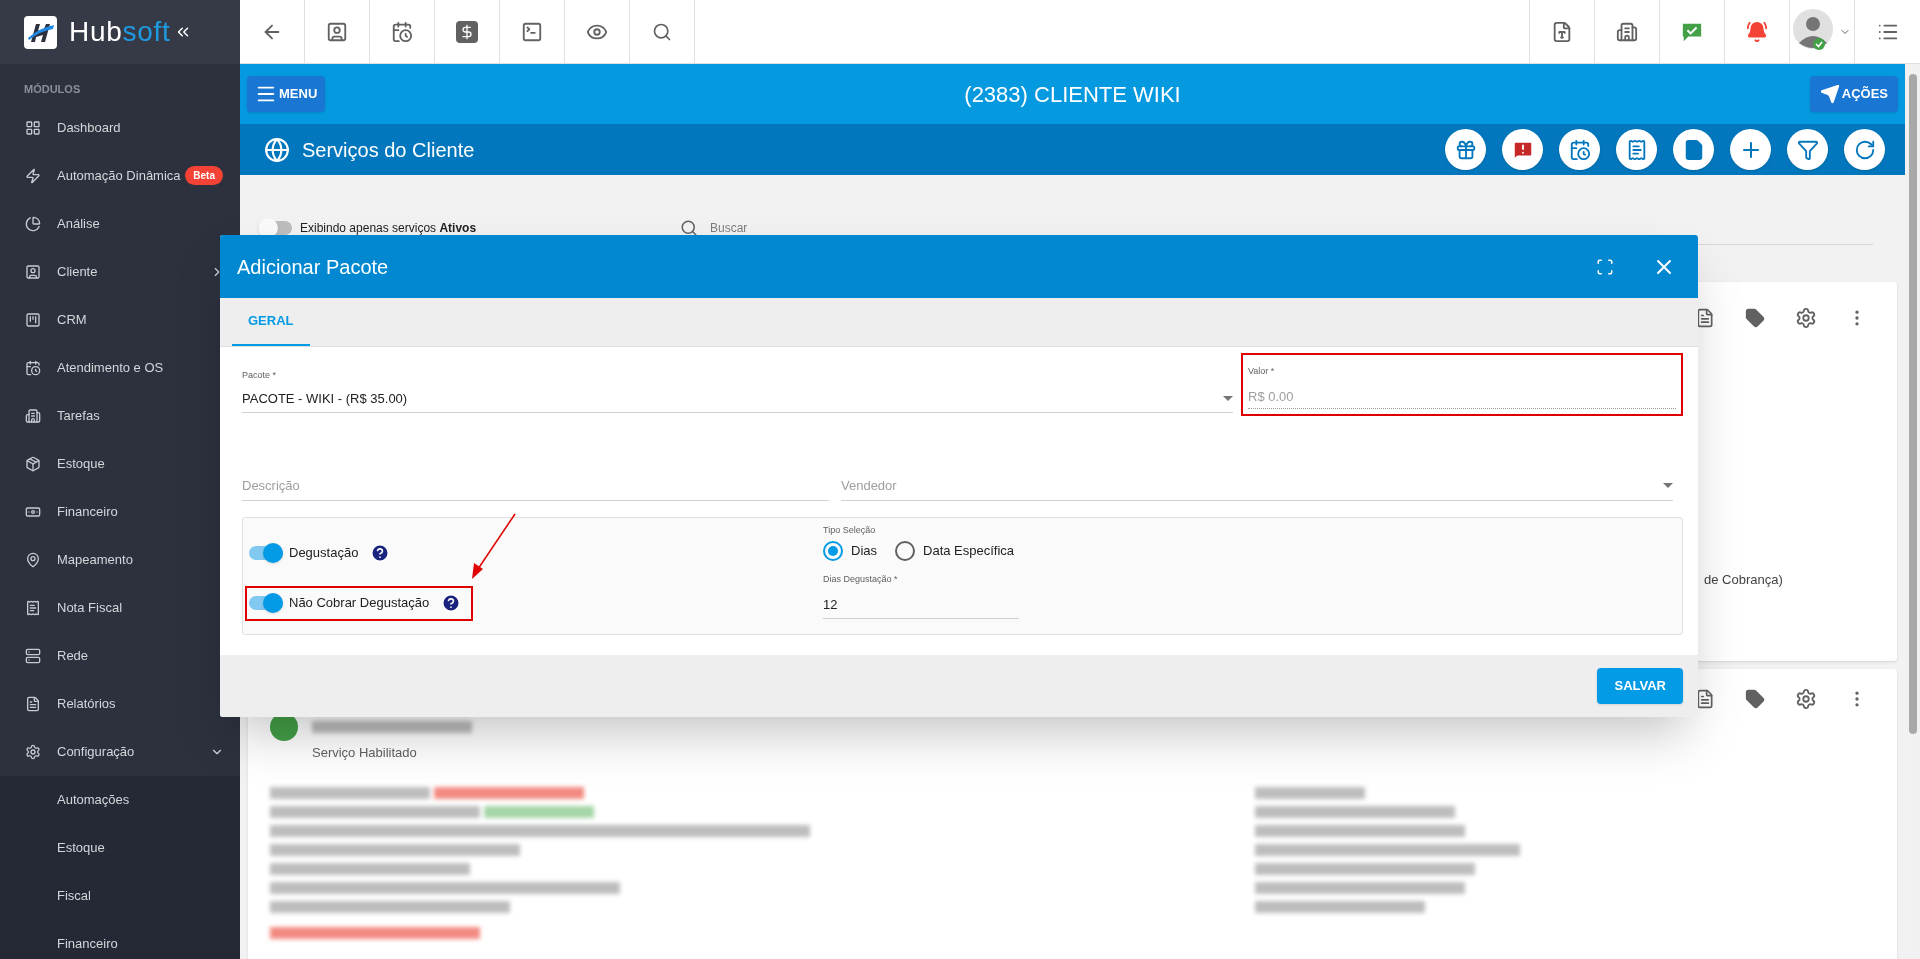  Describe the element at coordinates (52, 89) in the screenshot. I see `section-label: MÓDULOS` at that location.